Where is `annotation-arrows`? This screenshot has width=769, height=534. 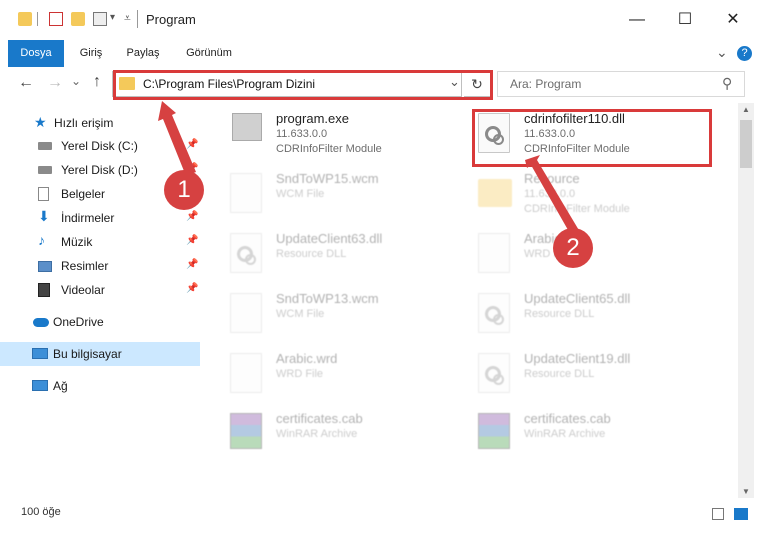 annotation-arrows is located at coordinates (369, 169).